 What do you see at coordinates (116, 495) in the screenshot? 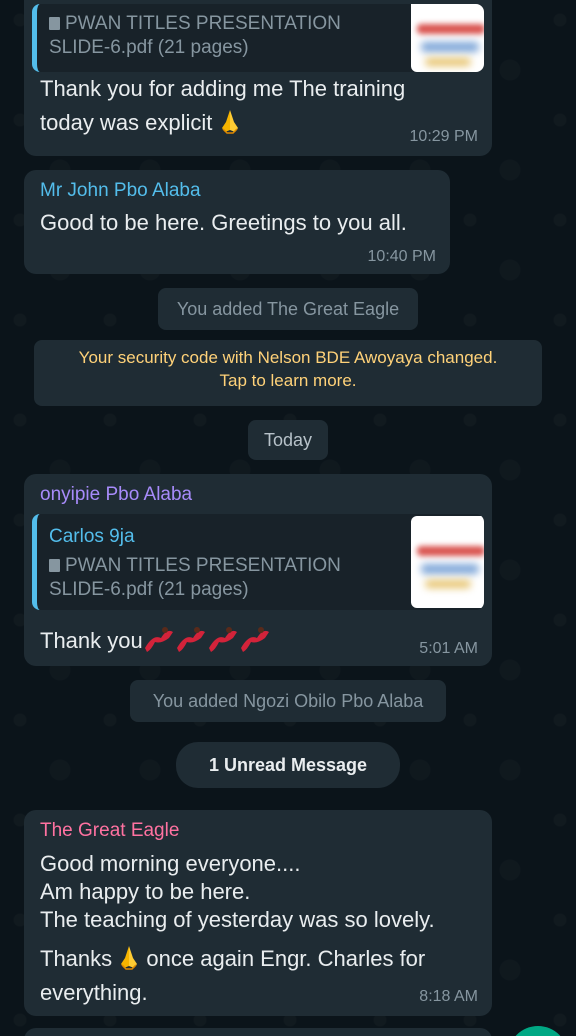
I see `sender-name: onyipie Pbo Alaba` at bounding box center [116, 495].